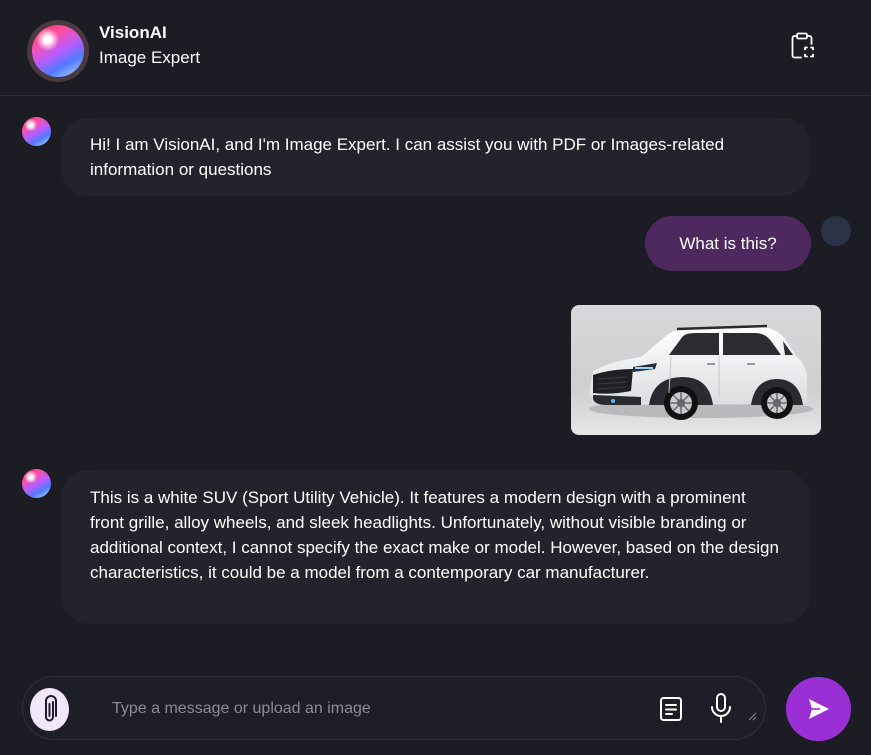 Image resolution: width=871 pixels, height=755 pixels. Describe the element at coordinates (435, 48) in the screenshot. I see `chat-header: VisionAI Image Expert` at that location.